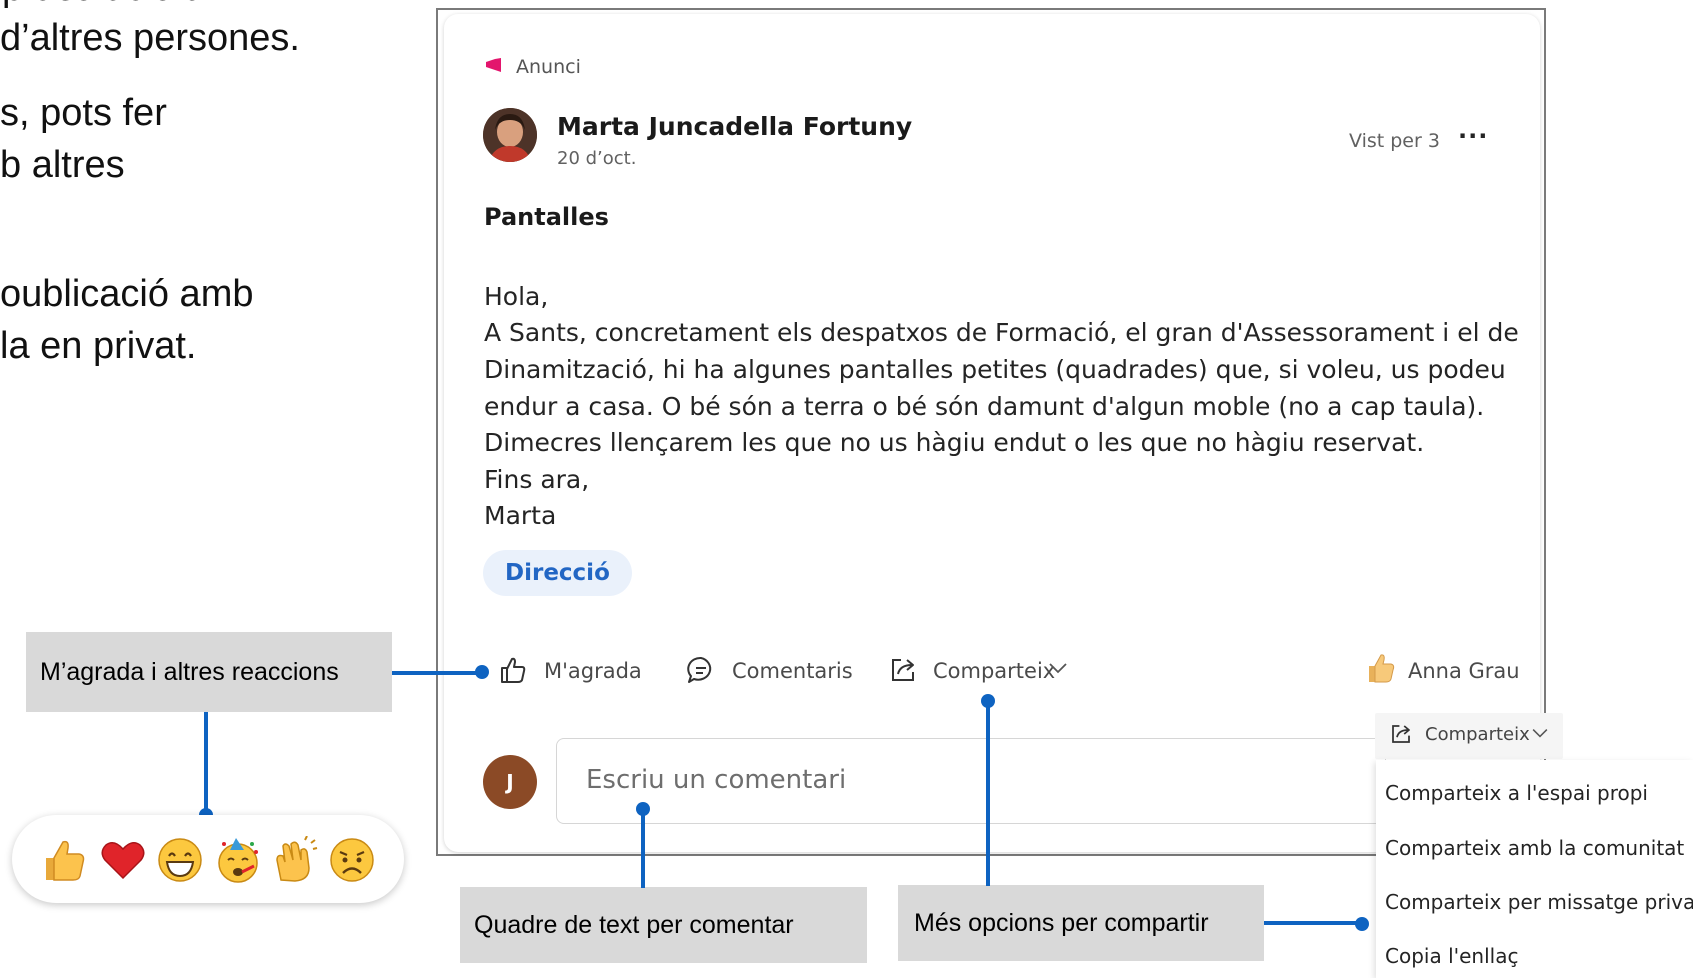 The image size is (1693, 978). Describe the element at coordinates (98, 346) in the screenshot. I see `background-text-line: la en privat.` at that location.